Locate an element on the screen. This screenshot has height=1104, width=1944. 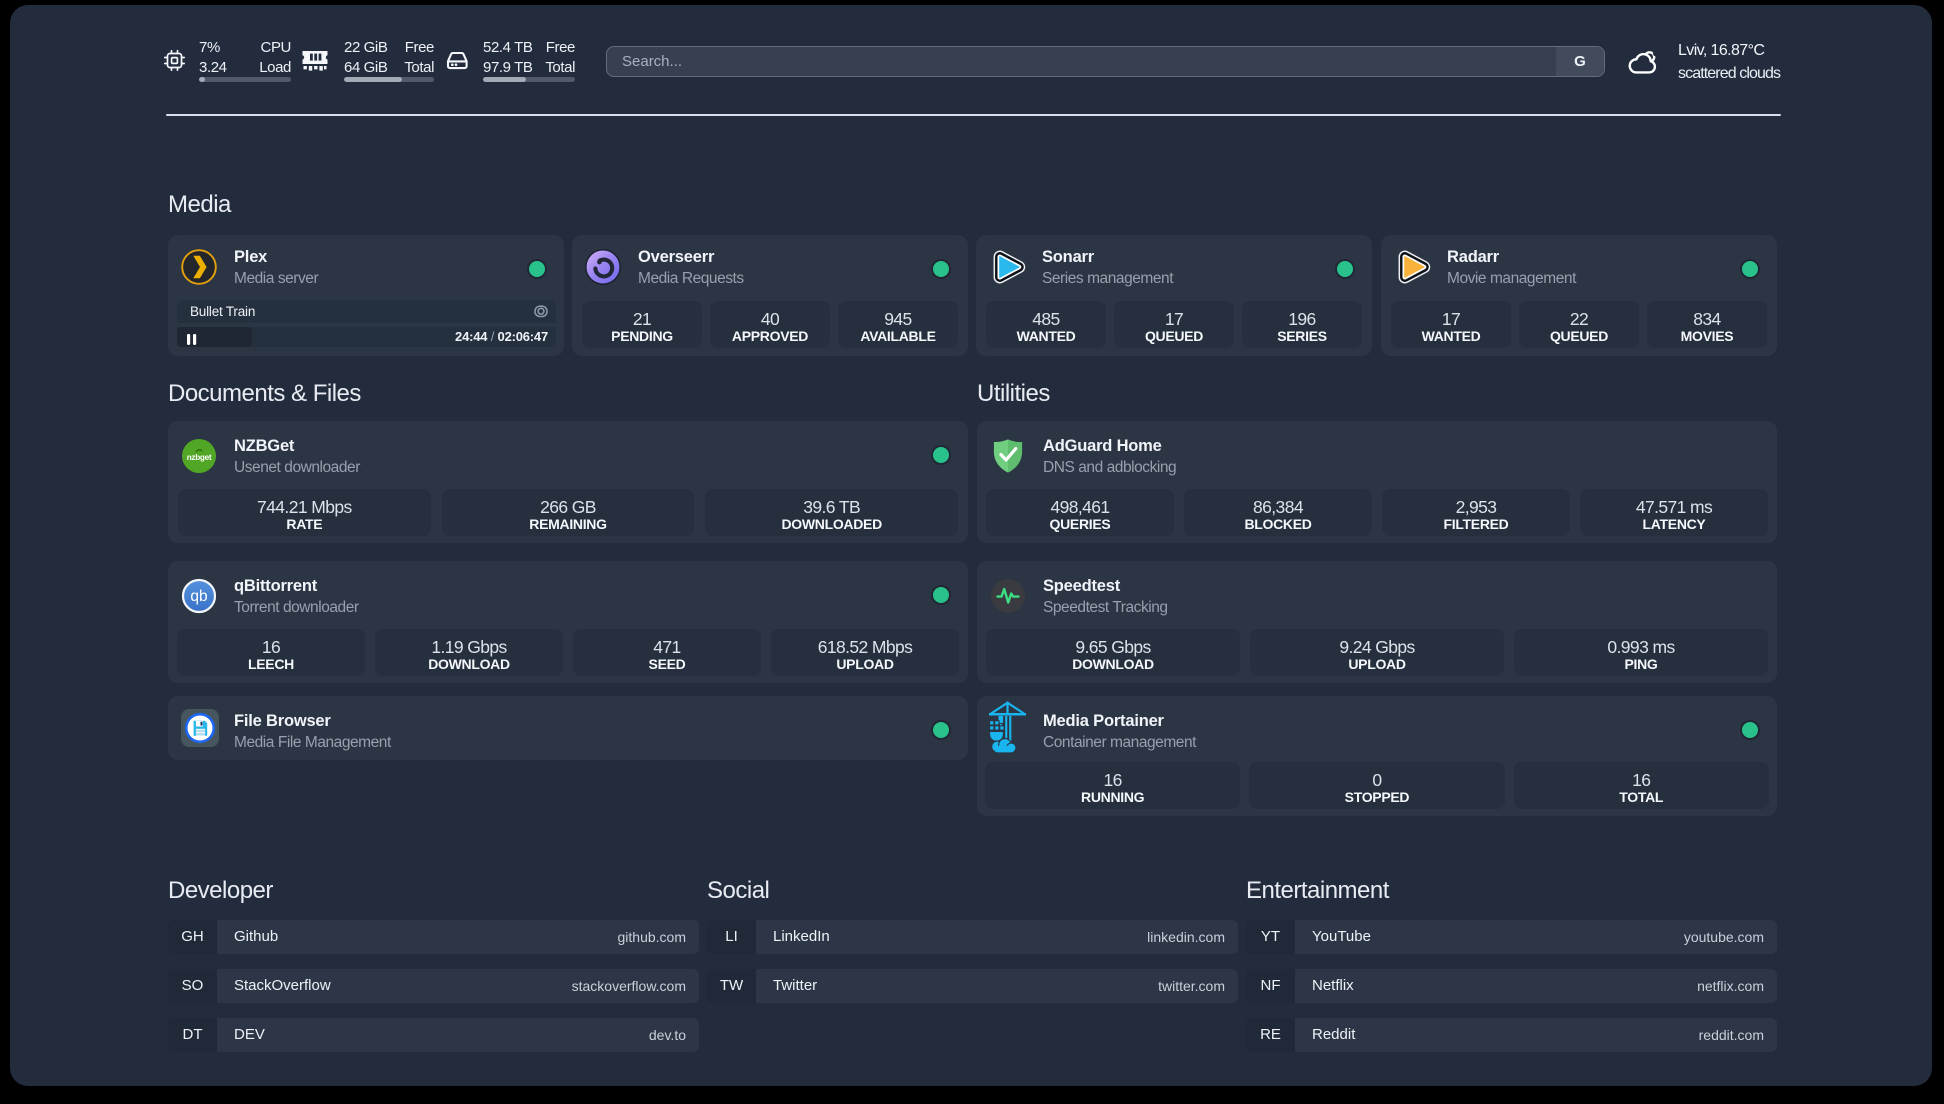
svg-text: qb is located at coordinates (198, 596).